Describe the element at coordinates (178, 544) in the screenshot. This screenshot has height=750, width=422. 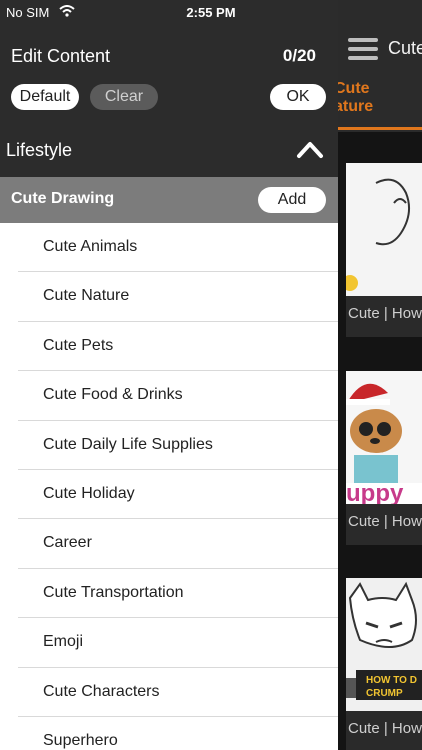
I see `list-item: Career` at that location.